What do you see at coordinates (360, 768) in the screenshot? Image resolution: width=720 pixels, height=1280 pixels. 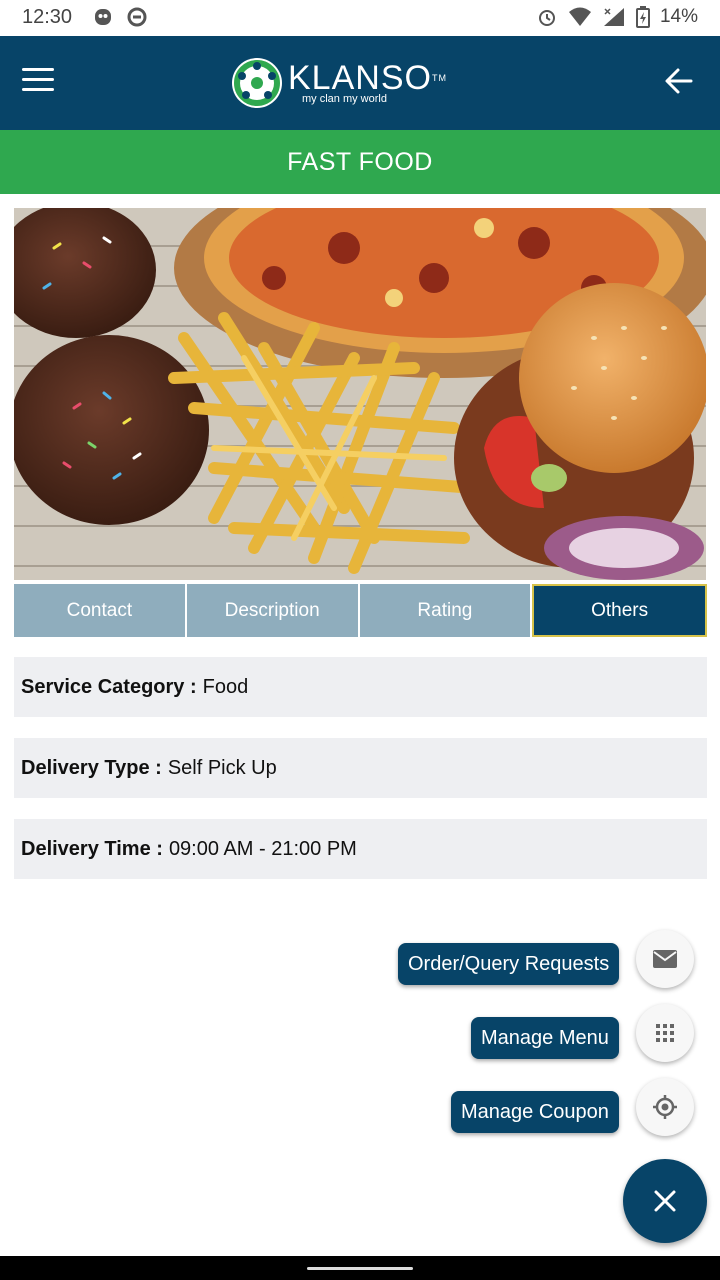 I see `delivery-type-row: Delivery Type : Self Pick Up` at bounding box center [360, 768].